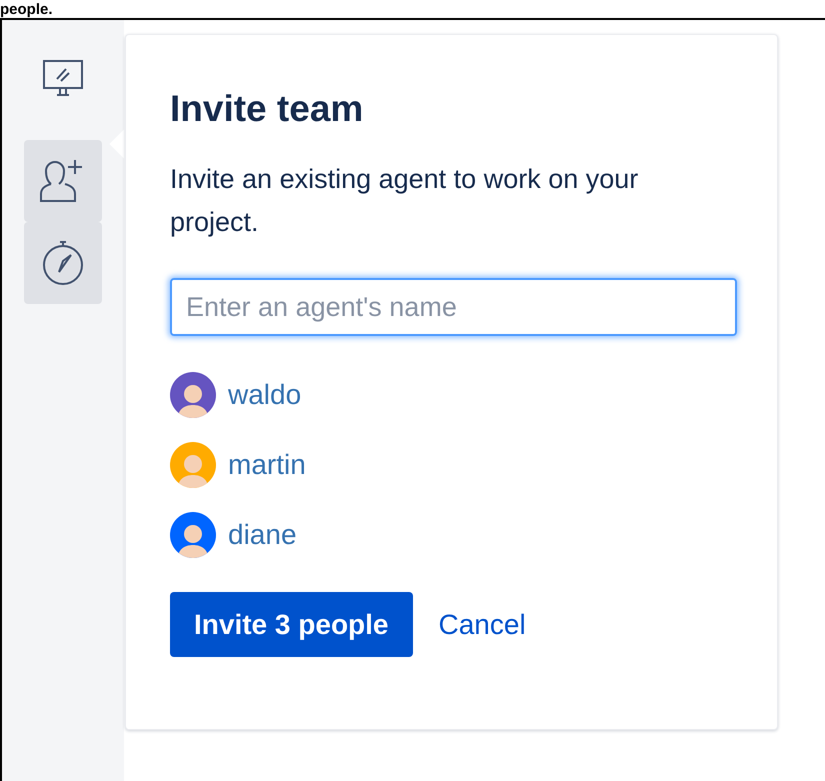  Describe the element at coordinates (453, 307) in the screenshot. I see `agent-name-field: Enter an agent's name` at that location.